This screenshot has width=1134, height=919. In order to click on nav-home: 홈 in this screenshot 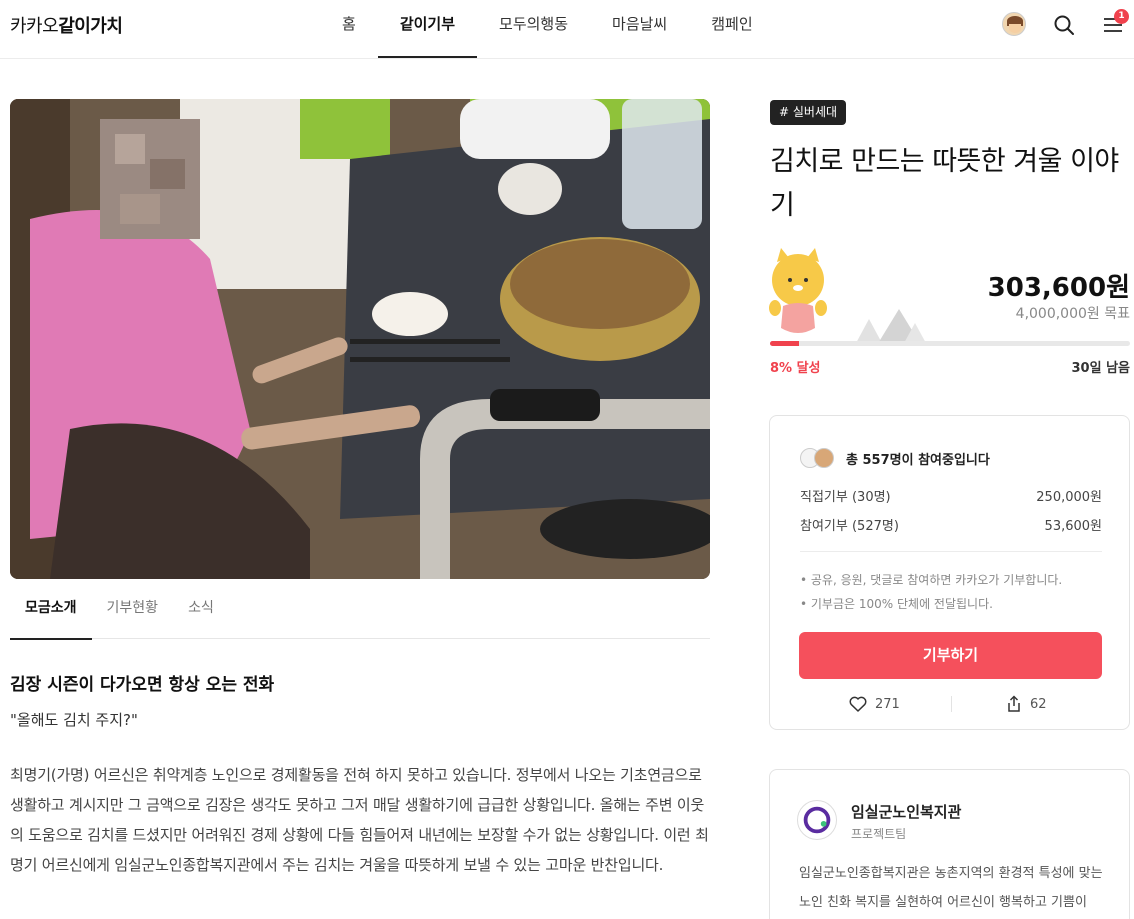, I will do `click(349, 29)`.